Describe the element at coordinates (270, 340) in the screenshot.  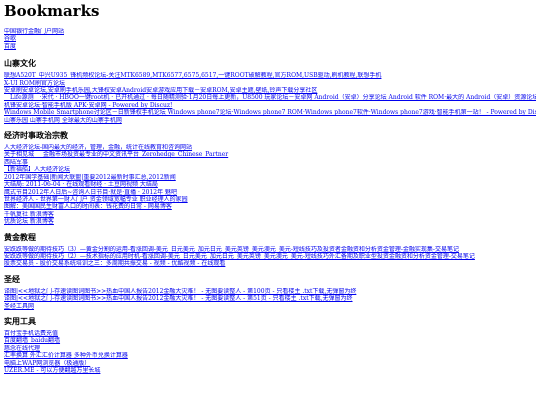
I see `bookmark-link: 百度翻墙_baidu翻墙` at that location.